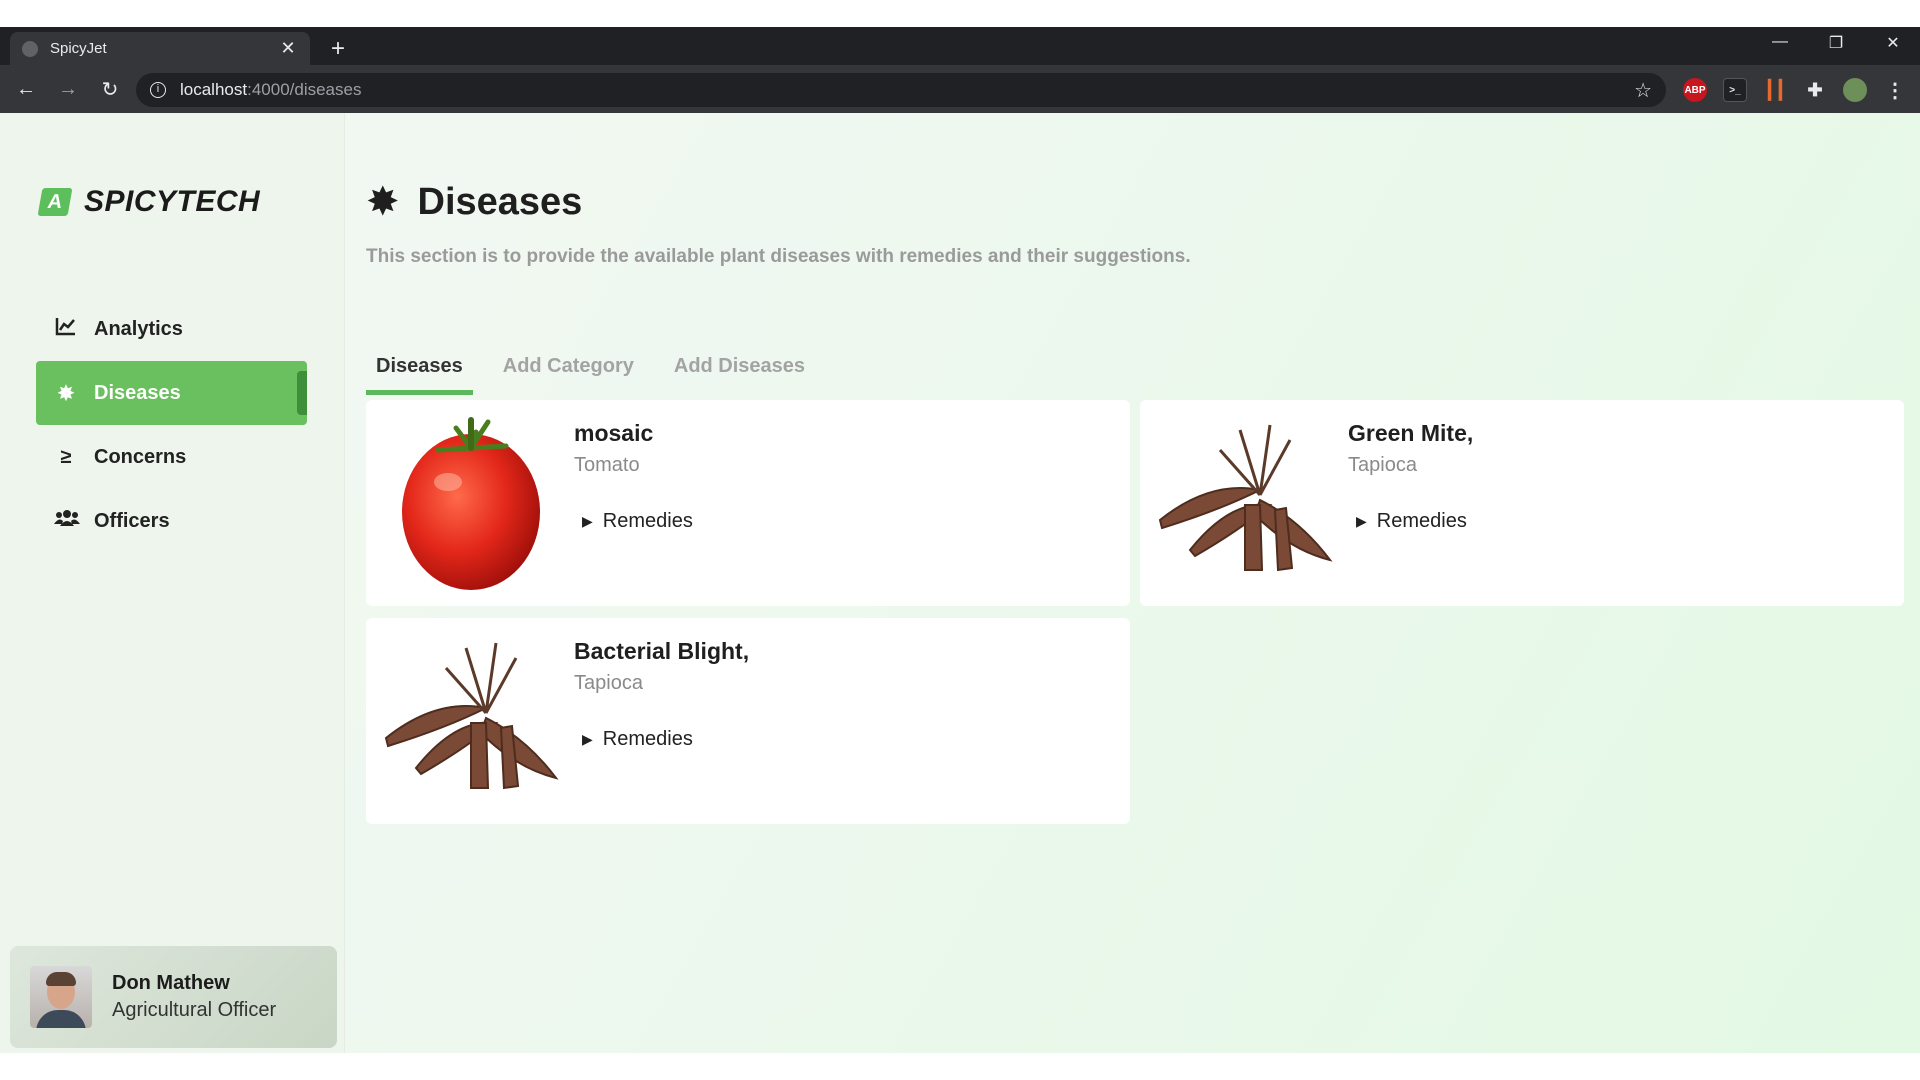  Describe the element at coordinates (748, 503) in the screenshot. I see `disease-card: mosaic Tomato ▶ Remedies` at that location.